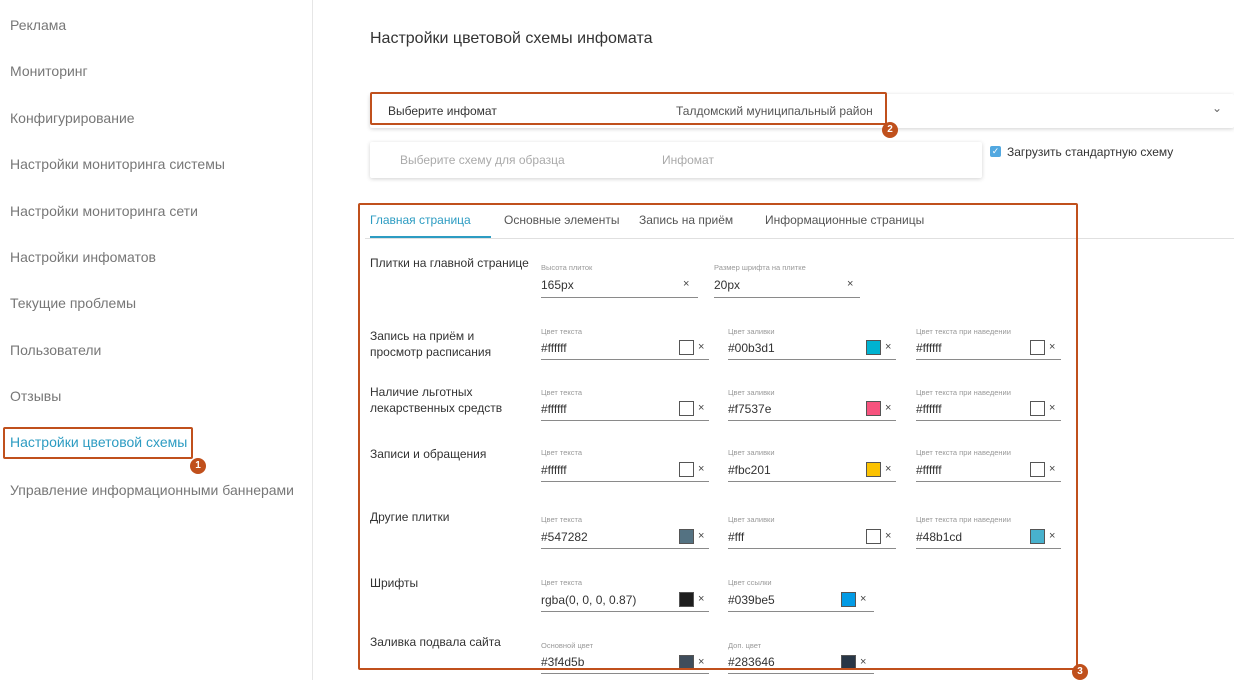  What do you see at coordinates (117, 164) in the screenshot?
I see `sidebar-item-system-monitoring: Настройки мониторинга системы` at bounding box center [117, 164].